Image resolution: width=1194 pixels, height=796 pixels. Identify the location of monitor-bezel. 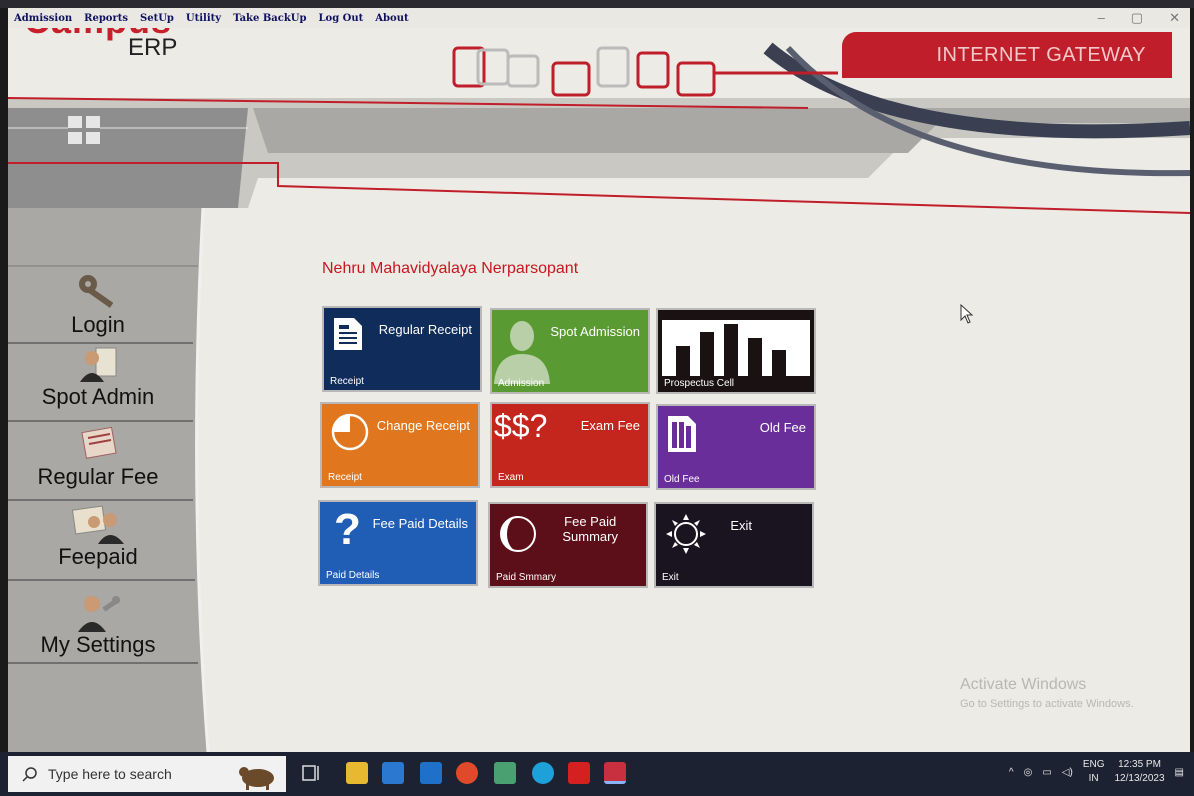
(597, 4).